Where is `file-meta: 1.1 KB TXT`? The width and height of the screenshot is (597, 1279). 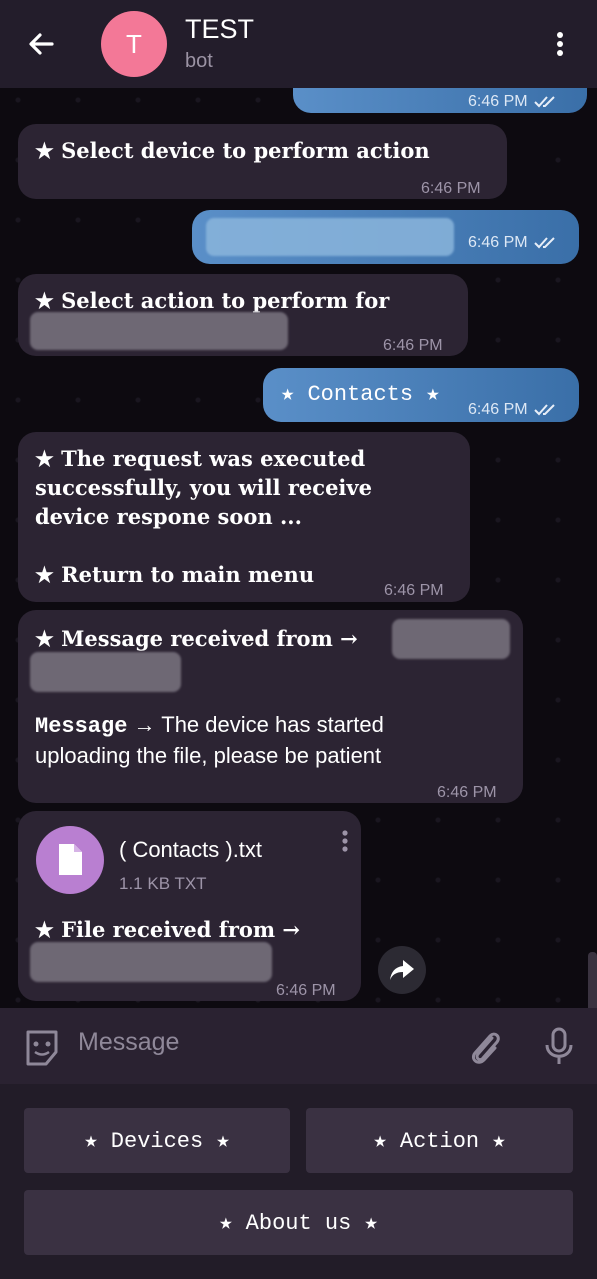 file-meta: 1.1 KB TXT is located at coordinates (163, 883).